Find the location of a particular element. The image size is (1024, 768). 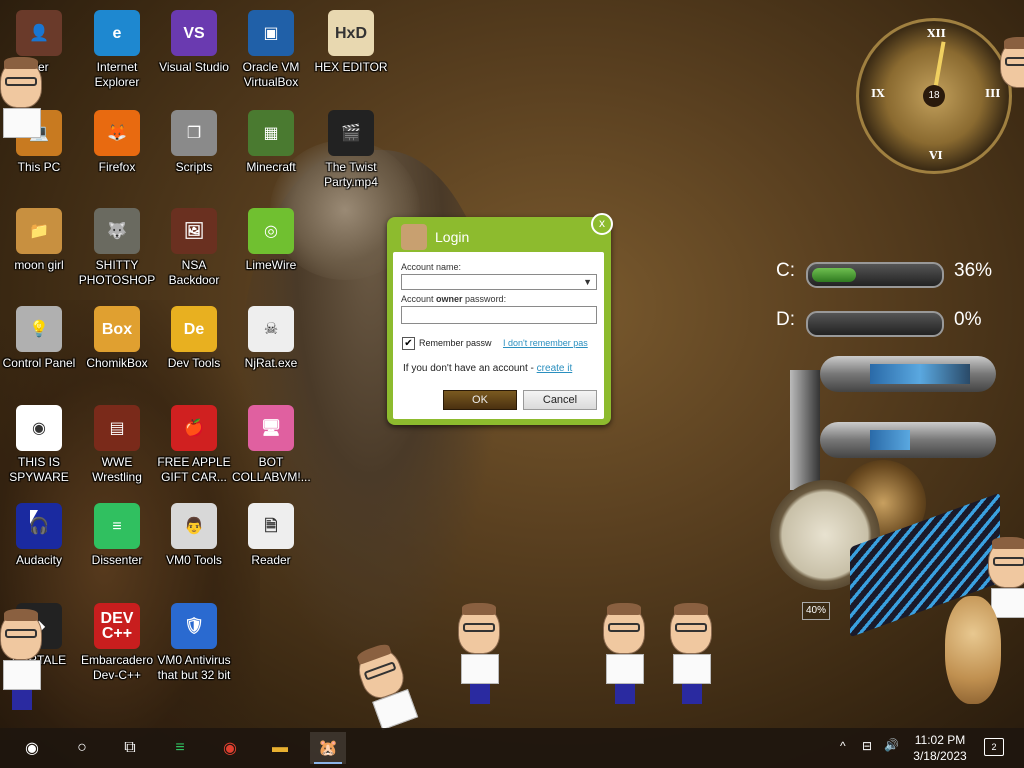

forgot-password-link: I don't remember pas is located at coordinates (545, 343).